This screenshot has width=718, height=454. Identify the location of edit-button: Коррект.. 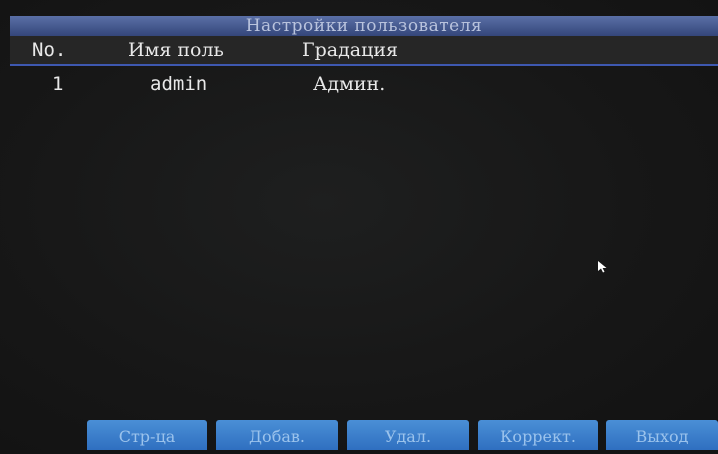
(538, 435).